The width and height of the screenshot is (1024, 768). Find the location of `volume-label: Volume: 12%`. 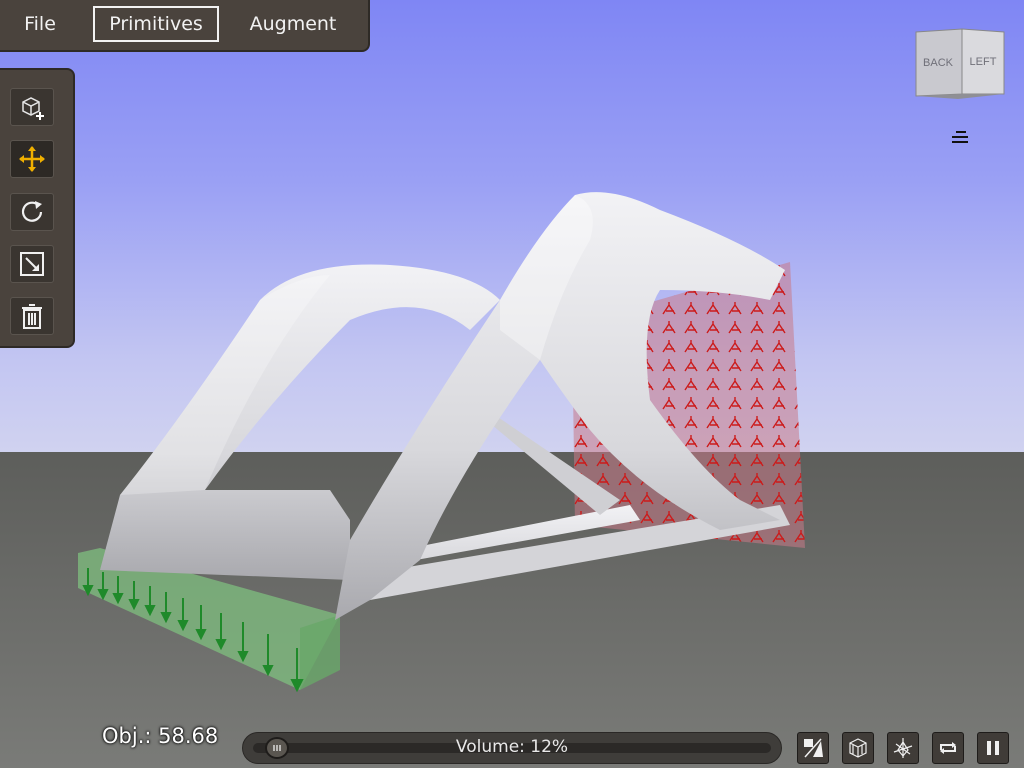

volume-label: Volume: 12% is located at coordinates (512, 747).